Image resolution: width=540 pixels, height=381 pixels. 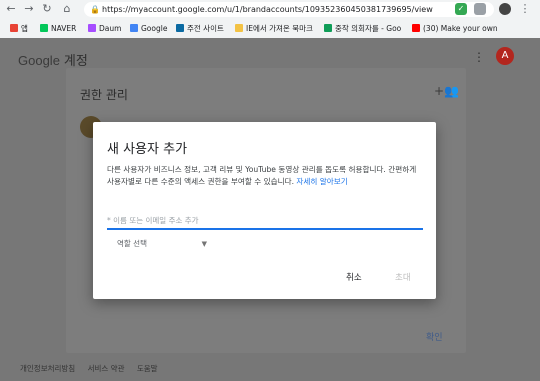 What do you see at coordinates (106, 368) in the screenshot?
I see `footer-terms-link: 서비스 약관` at bounding box center [106, 368].